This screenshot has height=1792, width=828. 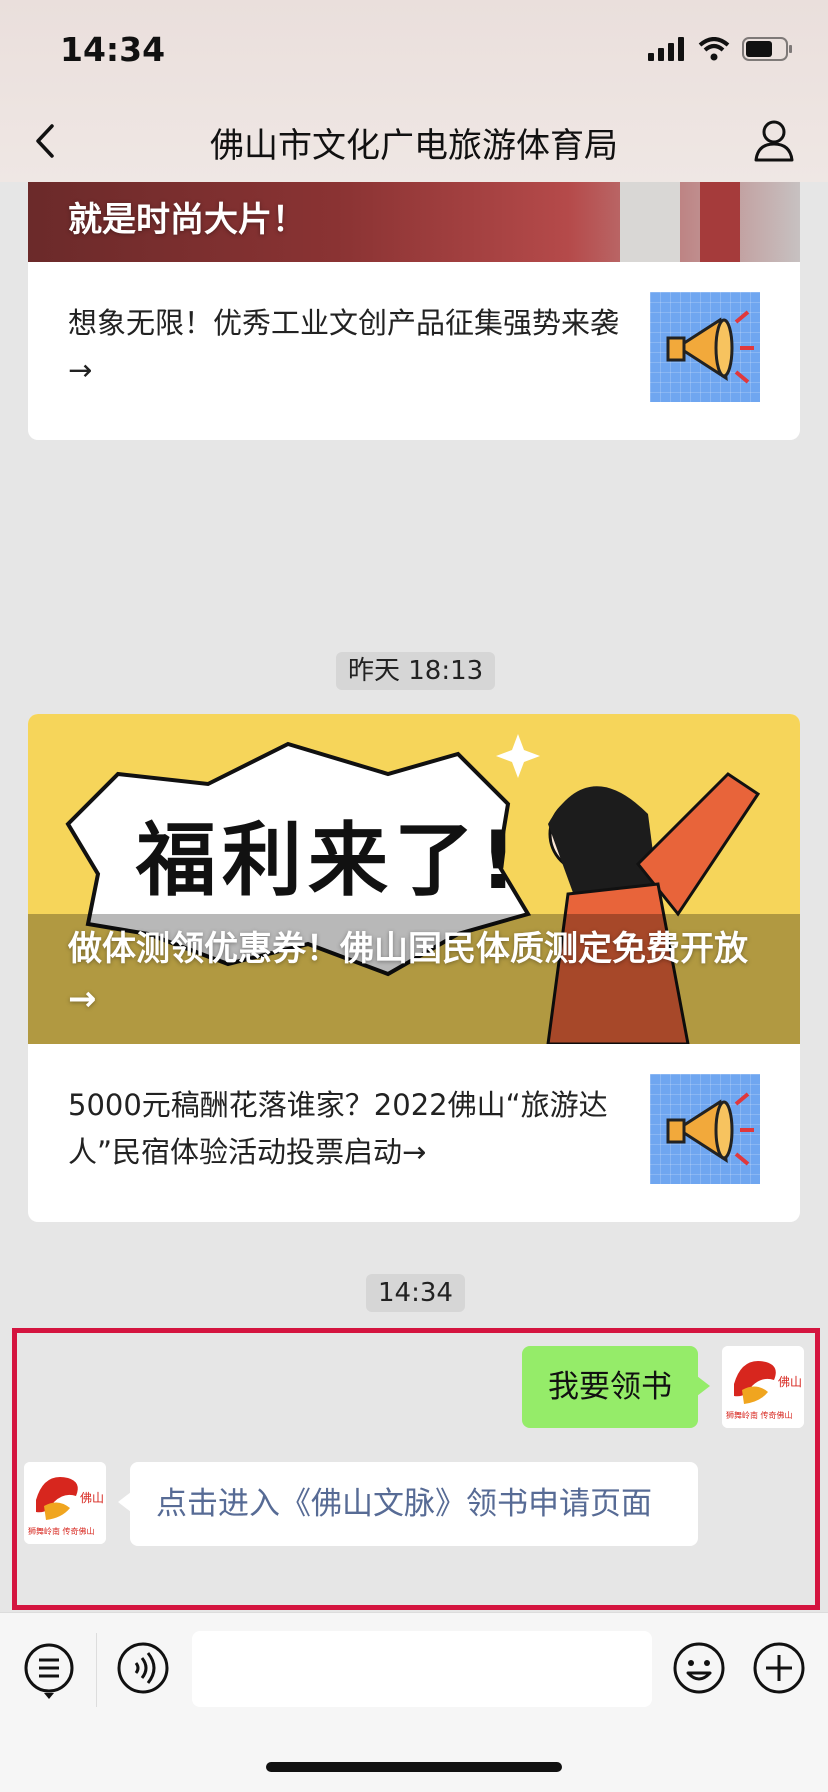 I want to click on menu-list-icon, so click(x=49, y=1670).